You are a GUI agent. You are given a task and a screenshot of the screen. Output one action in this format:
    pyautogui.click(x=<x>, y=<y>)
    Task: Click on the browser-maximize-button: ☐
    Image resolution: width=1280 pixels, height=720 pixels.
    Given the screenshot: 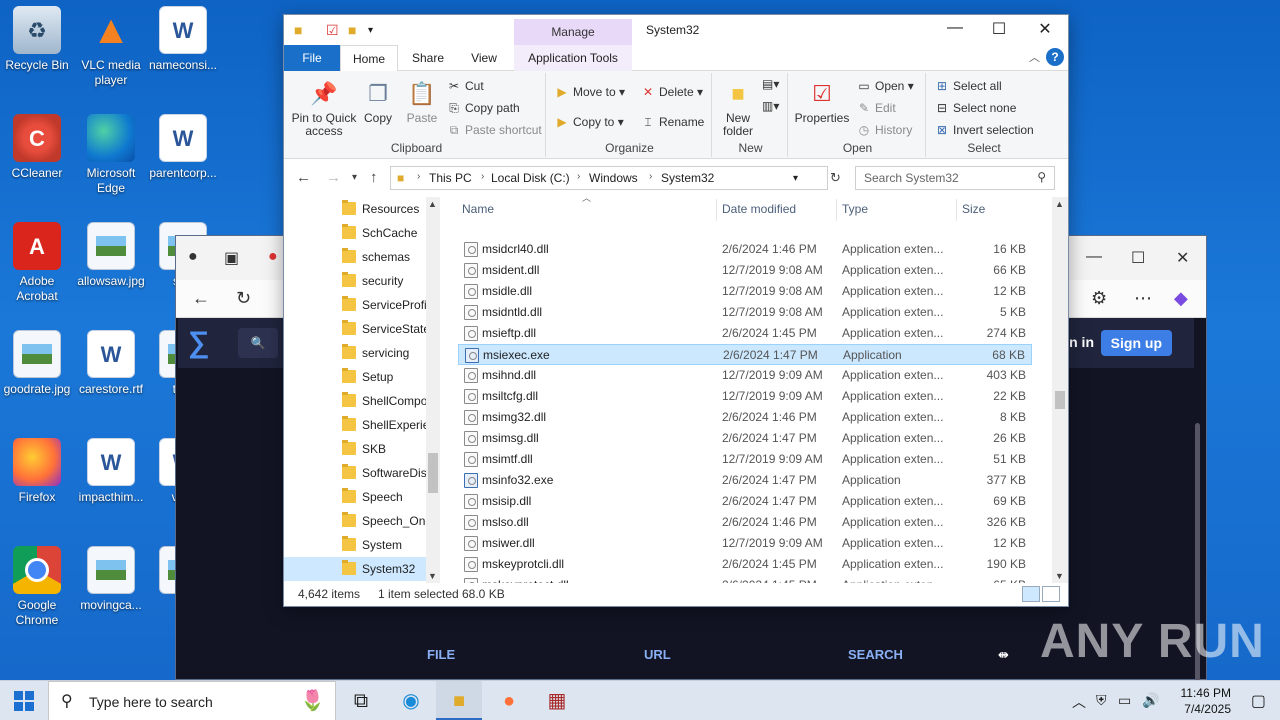 What is the action you would take?
    pyautogui.click(x=1138, y=258)
    